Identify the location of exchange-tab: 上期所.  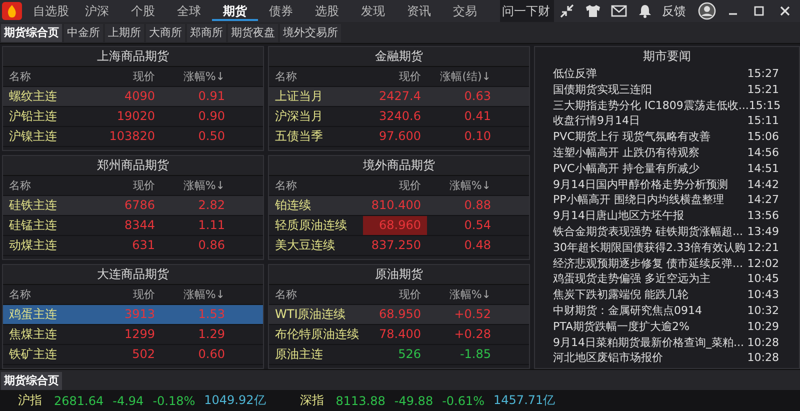
(124, 33).